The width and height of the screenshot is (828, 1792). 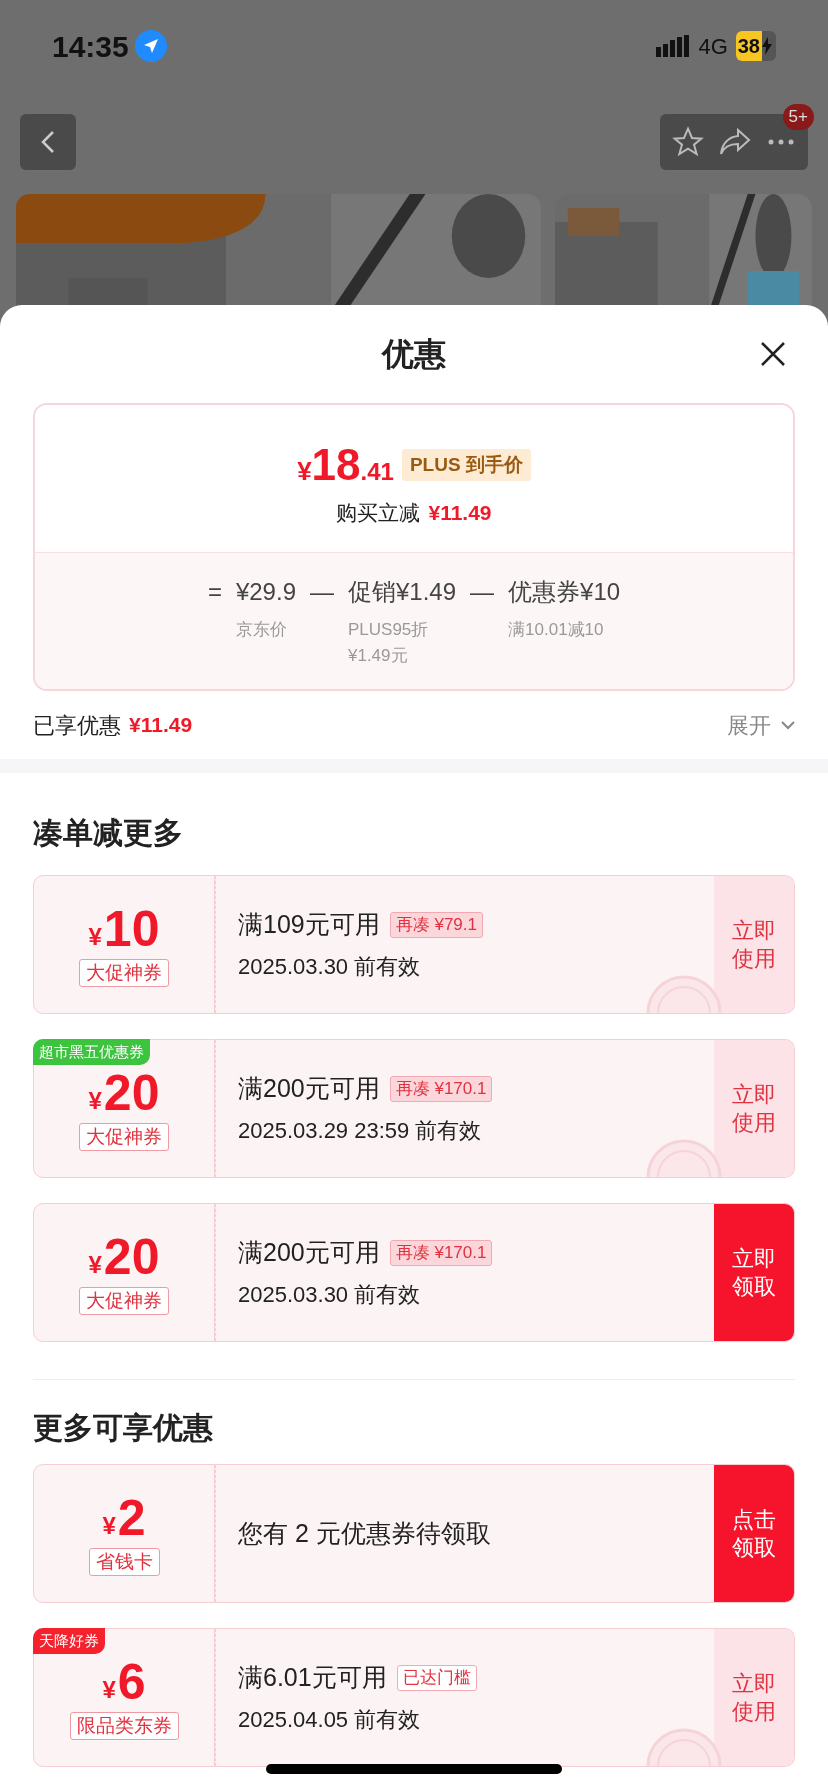 I want to click on network-label: 4G, so click(x=713, y=46).